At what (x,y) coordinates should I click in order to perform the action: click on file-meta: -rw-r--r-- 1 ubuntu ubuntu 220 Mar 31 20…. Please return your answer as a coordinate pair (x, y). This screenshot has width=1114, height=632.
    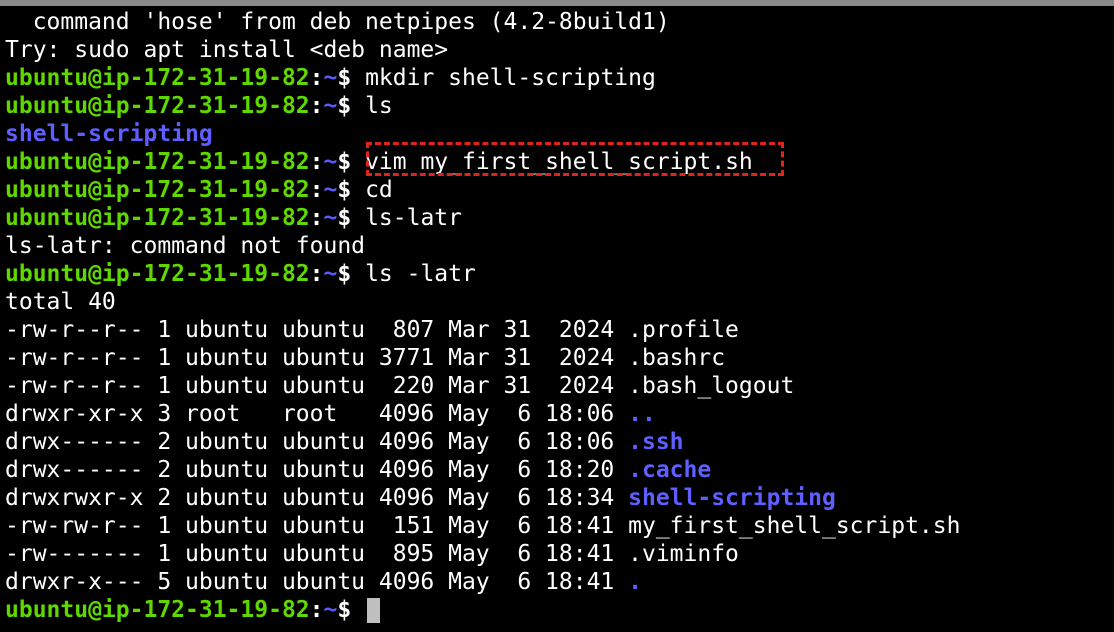
    Looking at the image, I should click on (317, 386).